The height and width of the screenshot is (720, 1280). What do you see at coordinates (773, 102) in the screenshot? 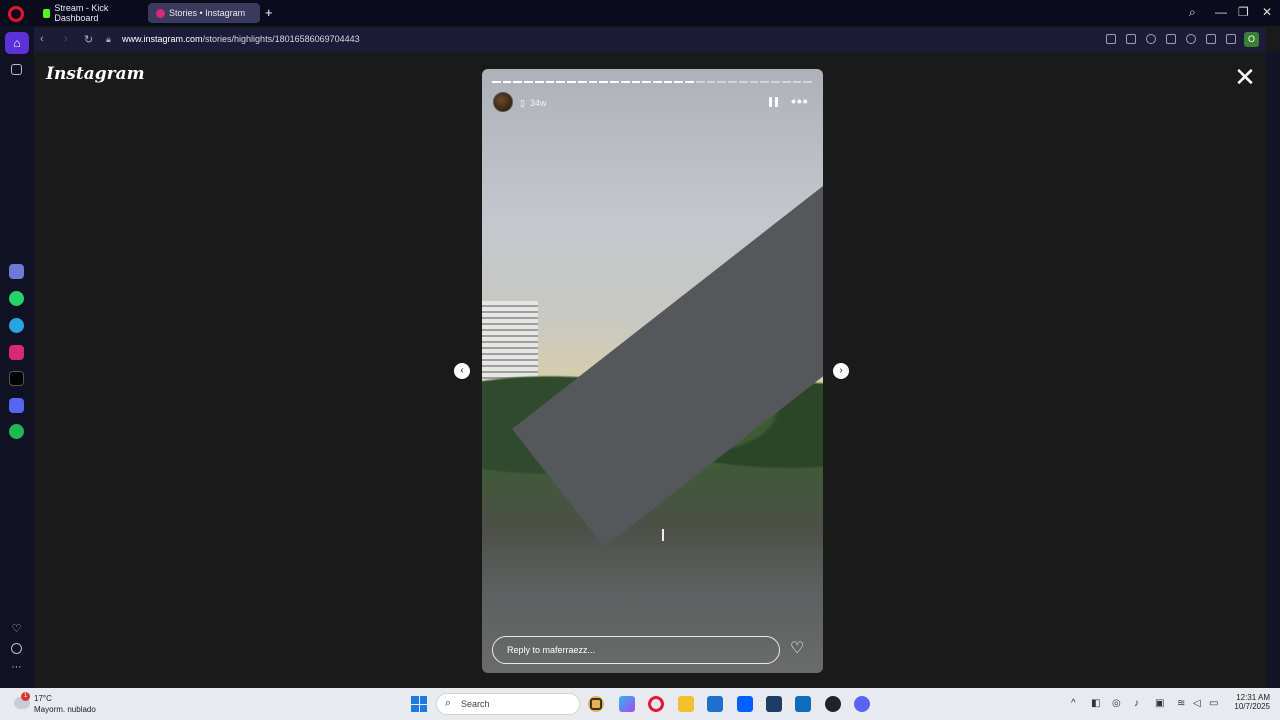
I see `pause-icon` at bounding box center [773, 102].